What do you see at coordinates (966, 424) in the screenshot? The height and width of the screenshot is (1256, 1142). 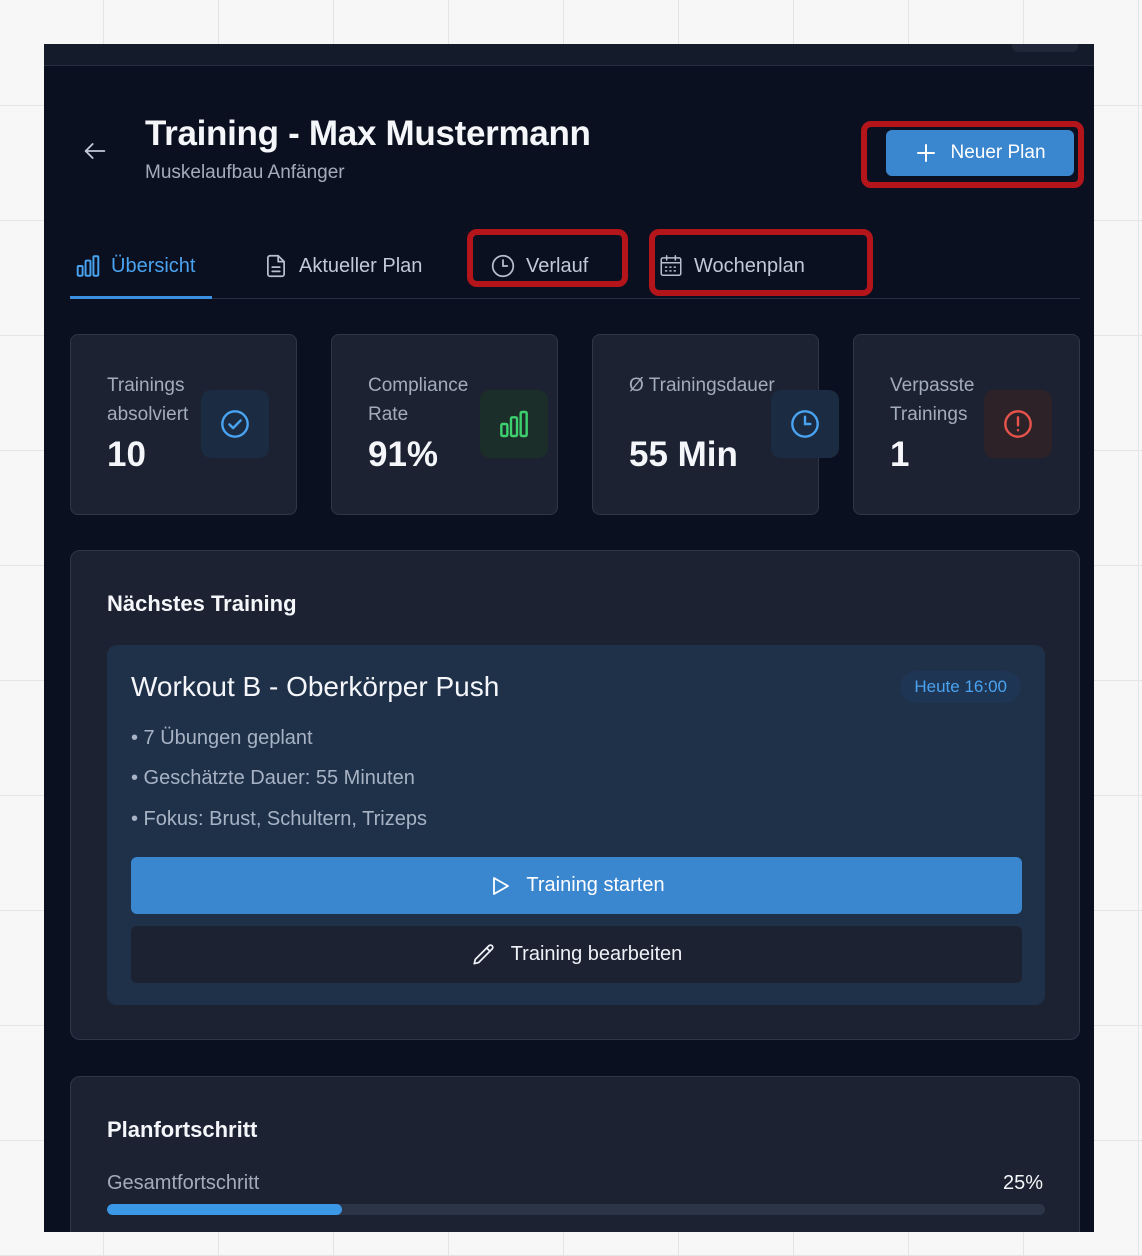 I see `stat-card-missed: Verpasste Trainings 1` at bounding box center [966, 424].